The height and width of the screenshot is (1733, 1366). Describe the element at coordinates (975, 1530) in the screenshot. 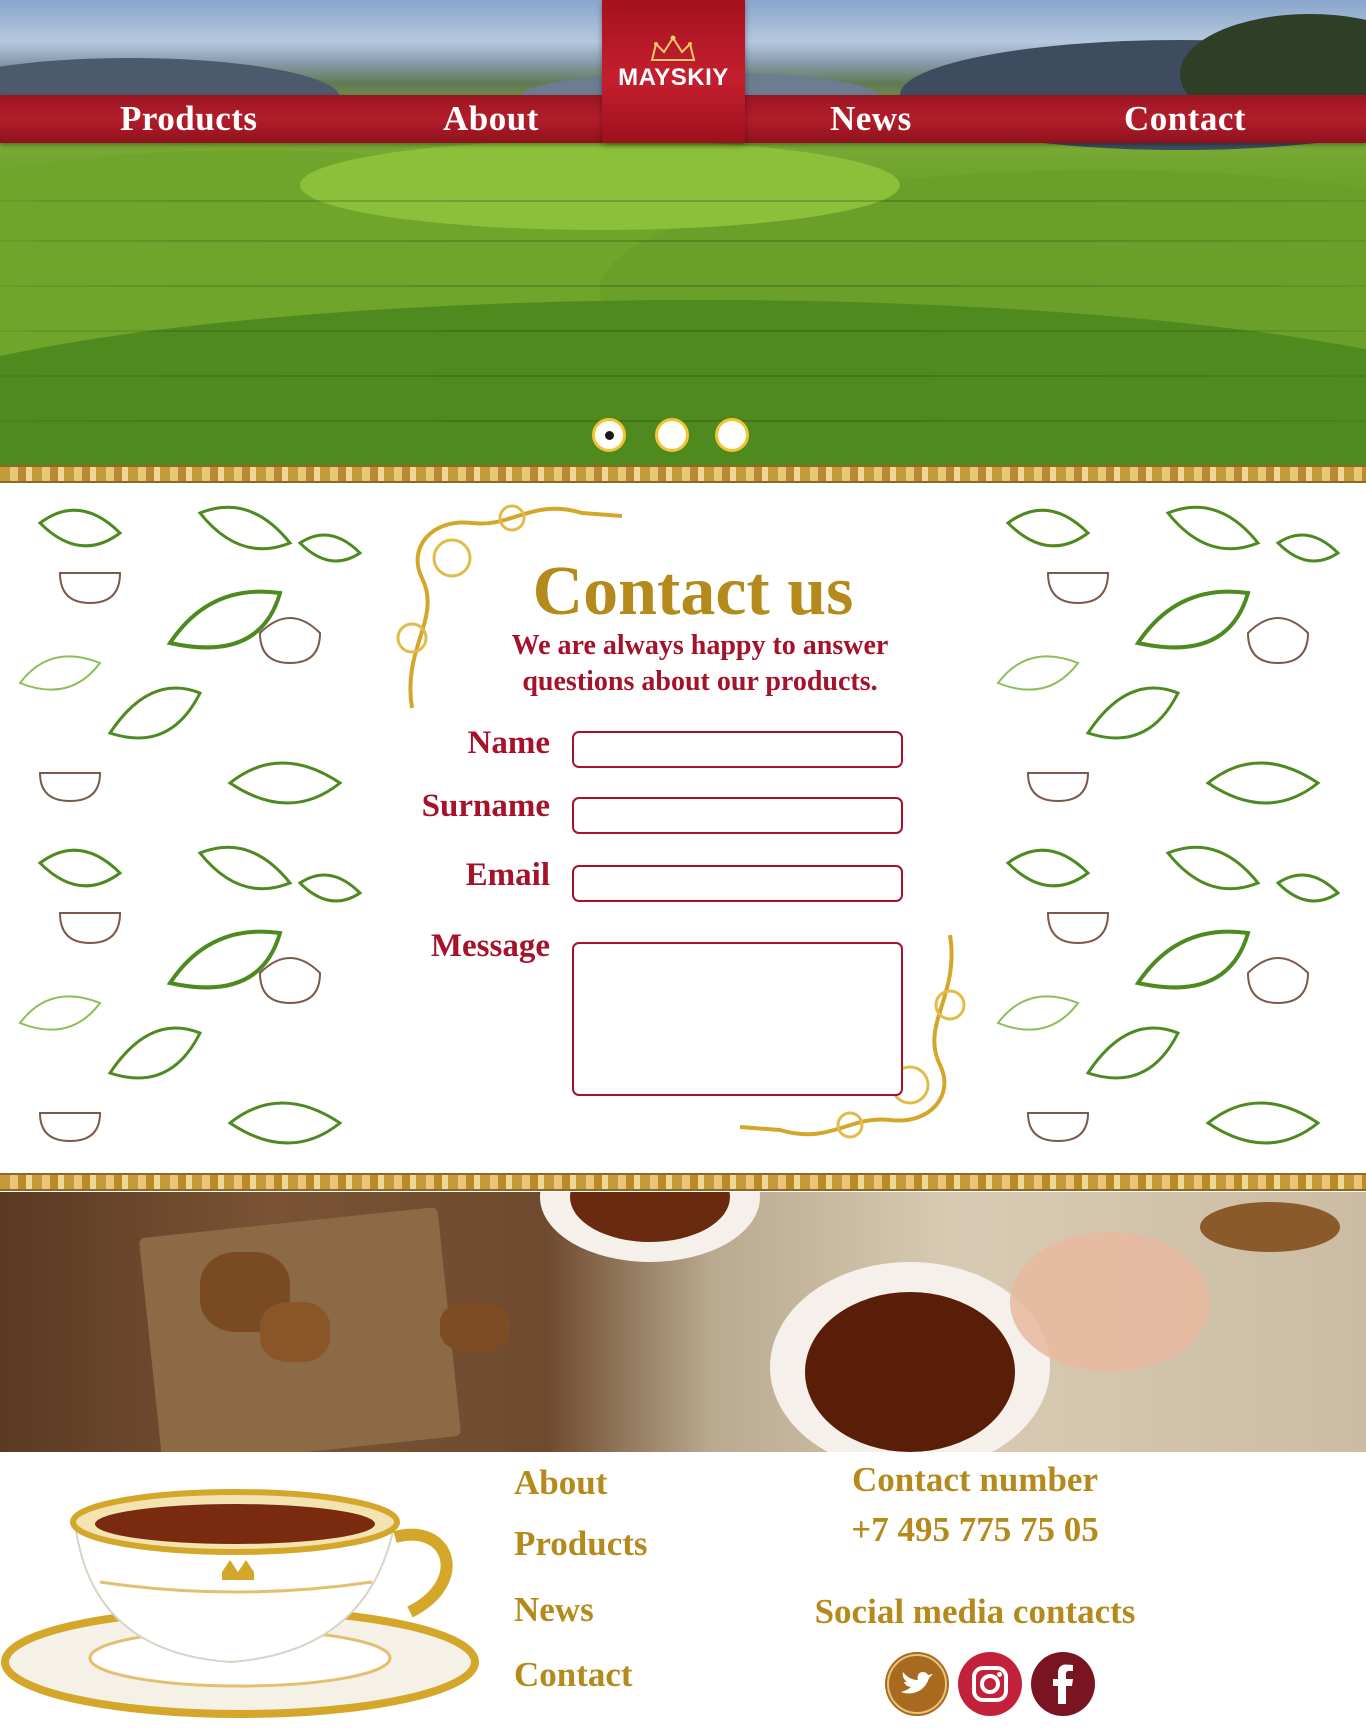

I see `phone-number: +7 495 775 75 05` at that location.